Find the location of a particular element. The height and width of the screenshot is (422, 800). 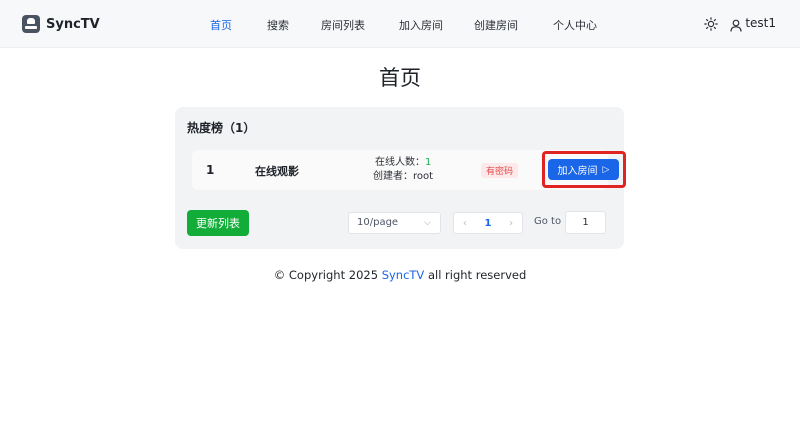

nav-item-create-room: 创建房间 is located at coordinates (496, 25).